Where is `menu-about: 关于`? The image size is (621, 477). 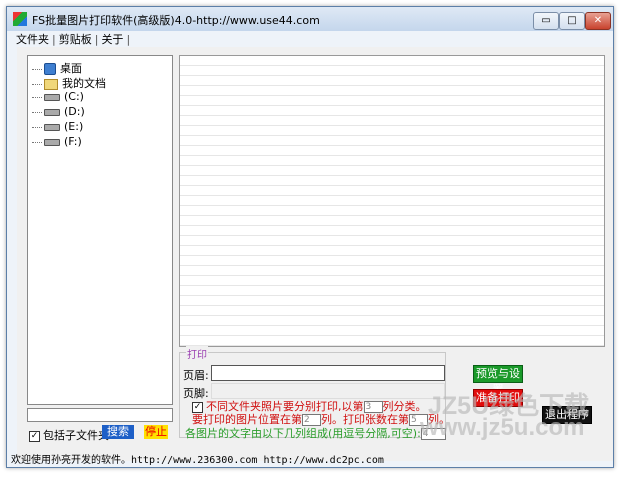
menu-about: 关于 is located at coordinates (112, 39).